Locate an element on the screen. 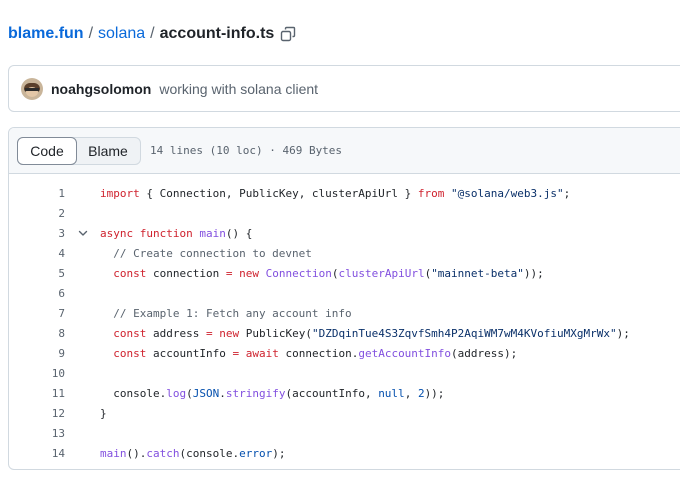 The width and height of the screenshot is (680, 496). code-line: 2 is located at coordinates (344, 213).